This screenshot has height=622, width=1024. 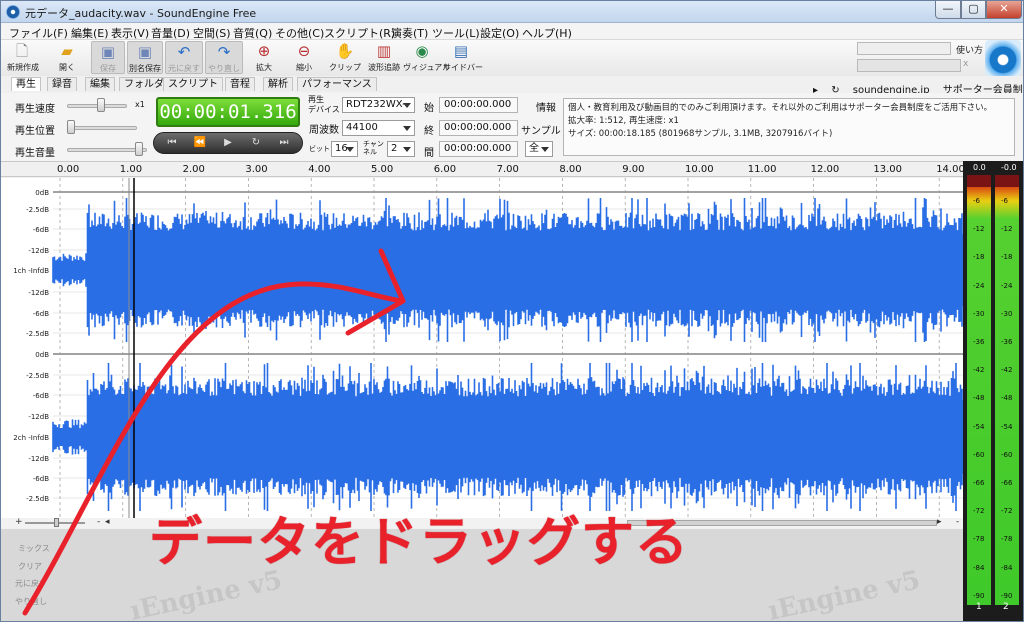 I want to click on save-as-button: ▣ 別名保存, so click(x=145, y=57).